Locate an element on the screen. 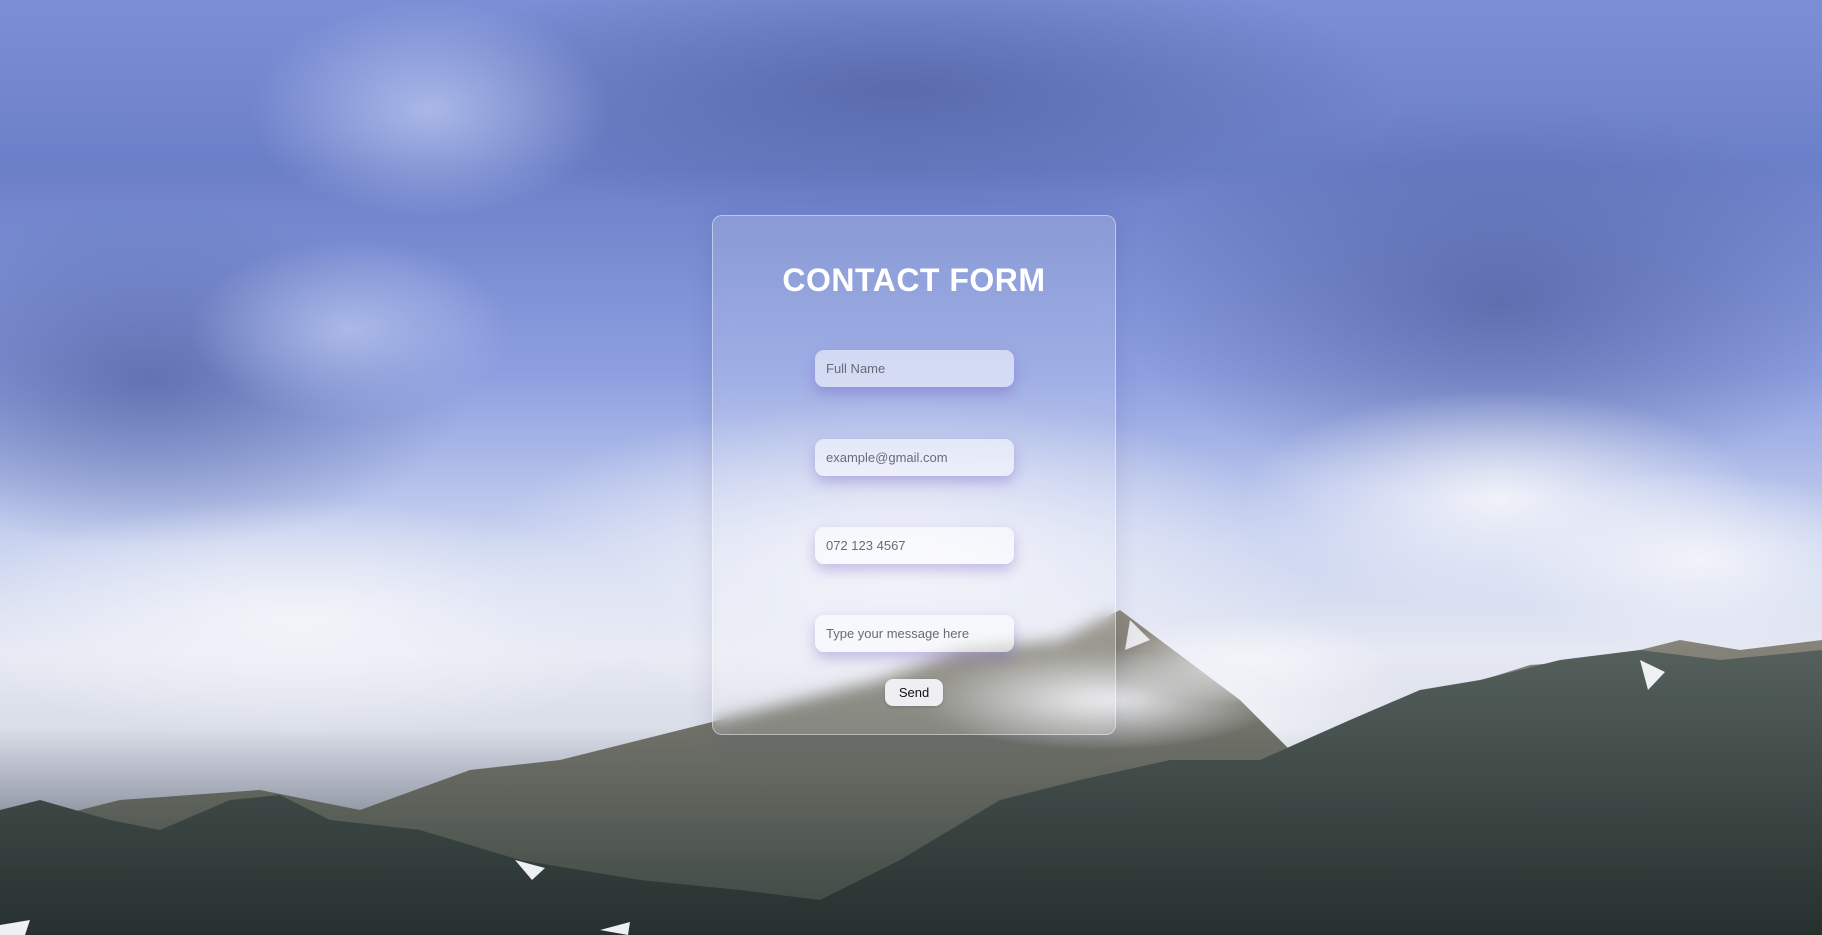 The image size is (1822, 935). phone-input is located at coordinates (914, 545).